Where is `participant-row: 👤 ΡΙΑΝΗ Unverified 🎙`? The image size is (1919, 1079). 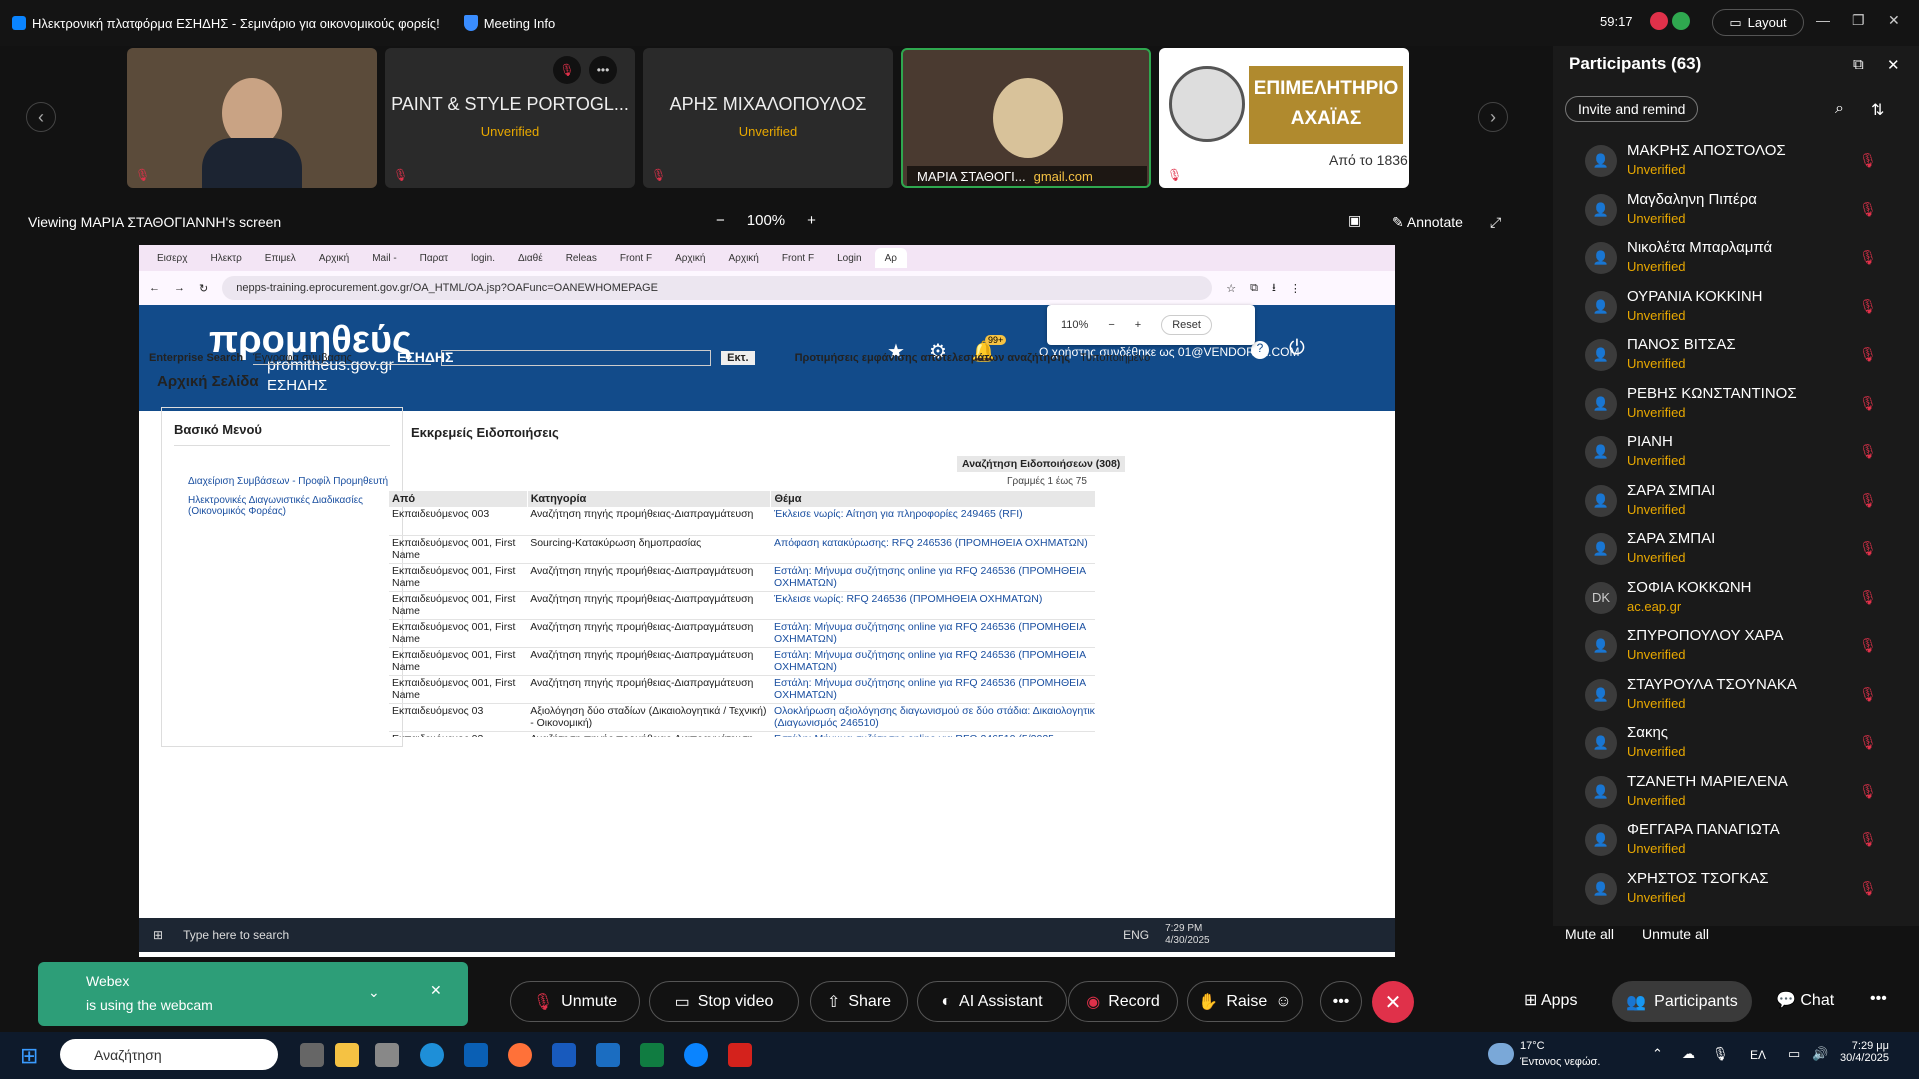
participant-row: 👤 ΡΙΑΝΗ Unverified 🎙 is located at coordinates (1736, 455).